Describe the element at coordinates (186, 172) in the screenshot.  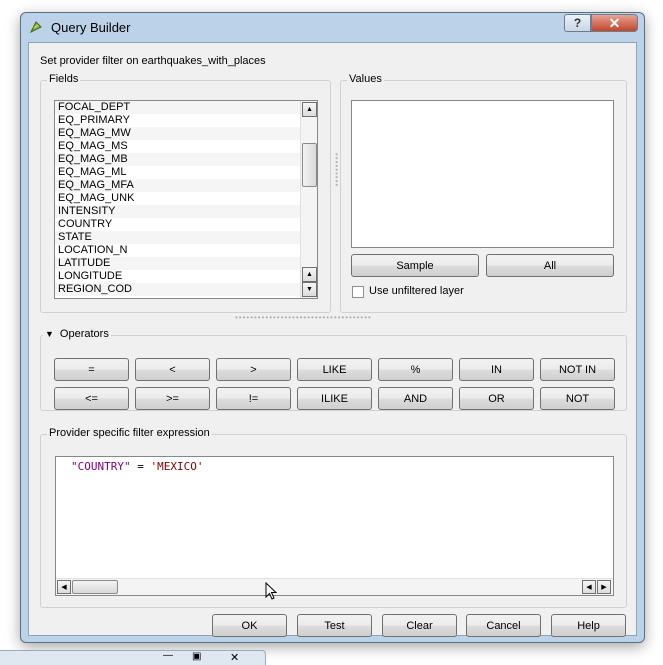
I see `field-list-item: EQ_MAG_ML` at that location.